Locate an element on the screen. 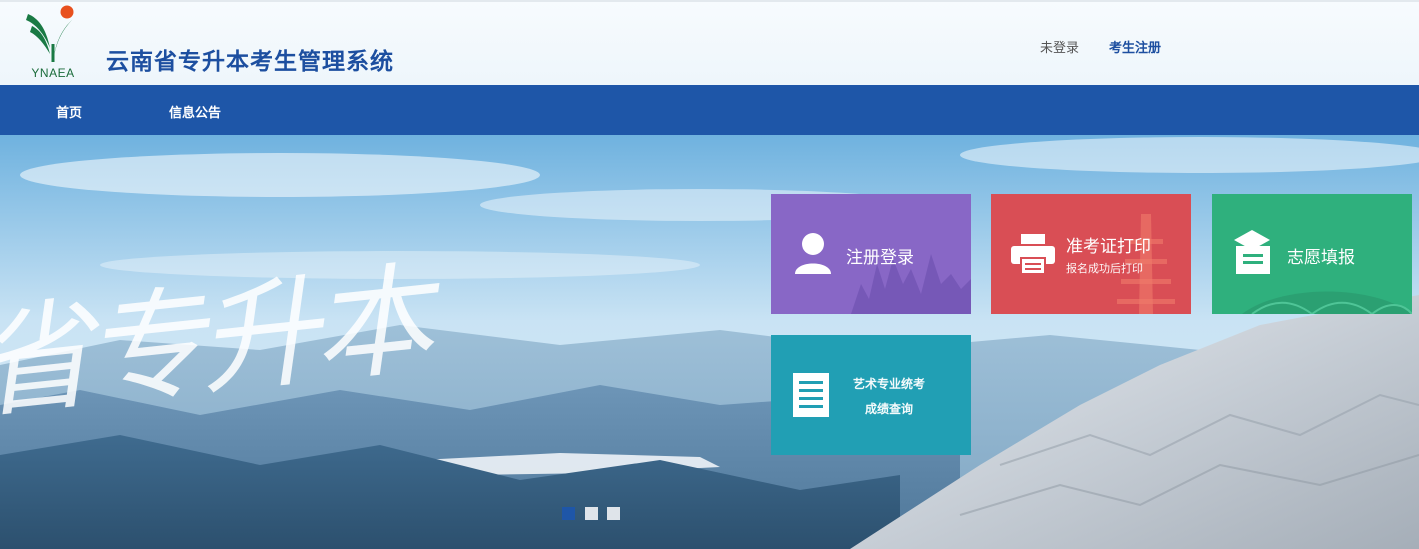 Image resolution: width=1419 pixels, height=549 pixels. tile-register-login: 注册登录 is located at coordinates (871, 254).